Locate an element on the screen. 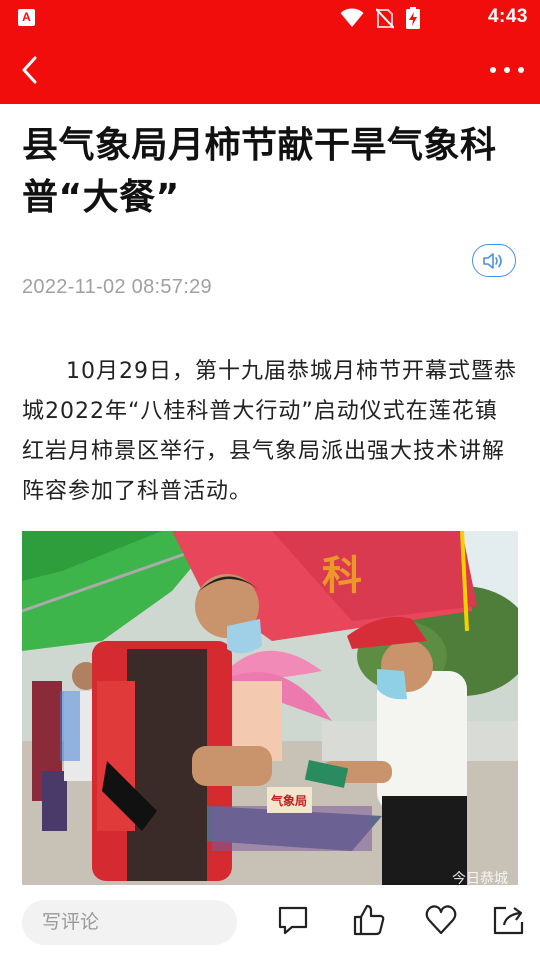 This screenshot has width=540, height=960. comment-button is located at coordinates (293, 920).